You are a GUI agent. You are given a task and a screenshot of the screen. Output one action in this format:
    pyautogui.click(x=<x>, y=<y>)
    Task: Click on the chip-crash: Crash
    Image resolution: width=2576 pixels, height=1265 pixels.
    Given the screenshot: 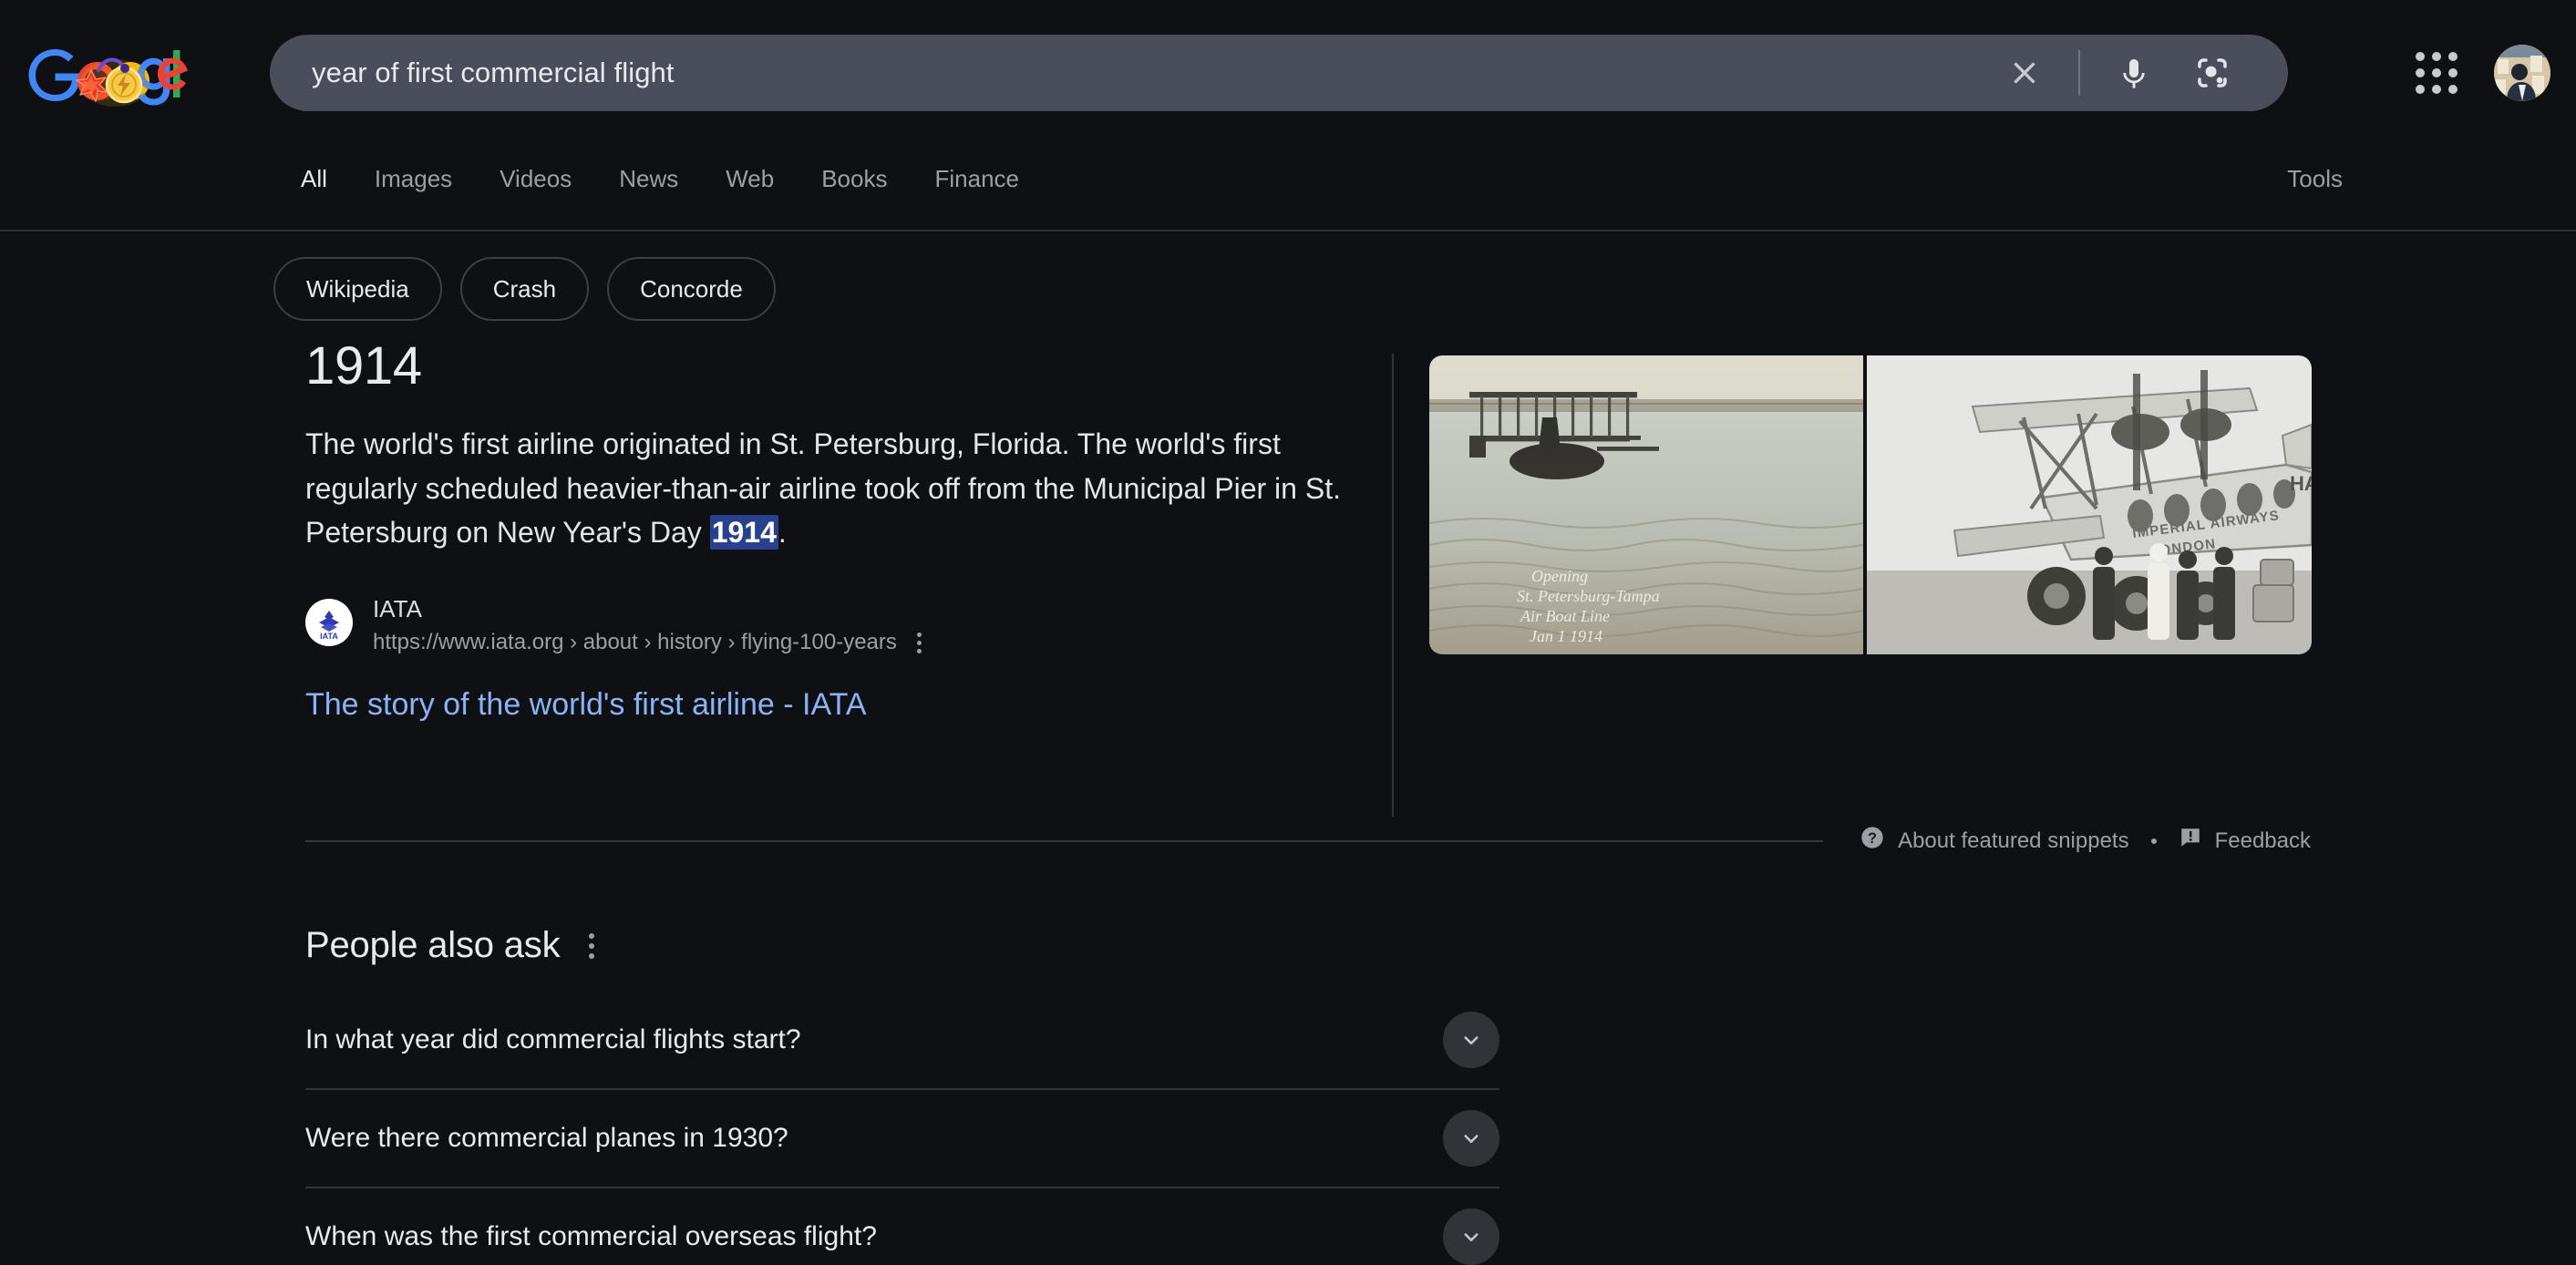 What is the action you would take?
    pyautogui.click(x=524, y=289)
    